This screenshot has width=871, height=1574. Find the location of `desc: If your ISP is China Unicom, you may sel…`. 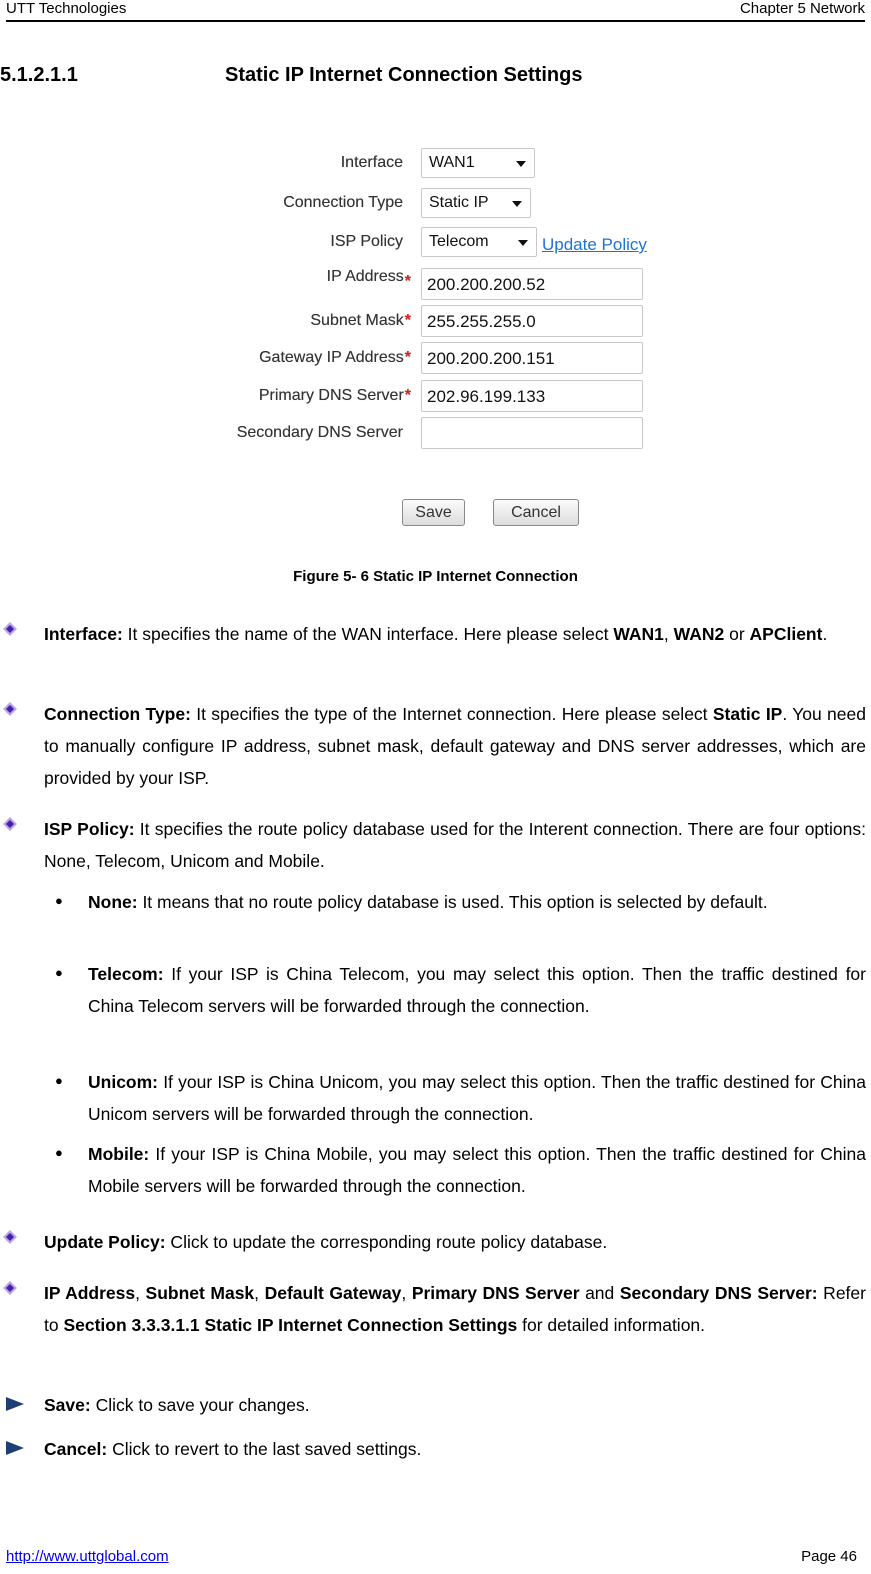

desc: If your ISP is China Unicom, you may sel… is located at coordinates (477, 1098).